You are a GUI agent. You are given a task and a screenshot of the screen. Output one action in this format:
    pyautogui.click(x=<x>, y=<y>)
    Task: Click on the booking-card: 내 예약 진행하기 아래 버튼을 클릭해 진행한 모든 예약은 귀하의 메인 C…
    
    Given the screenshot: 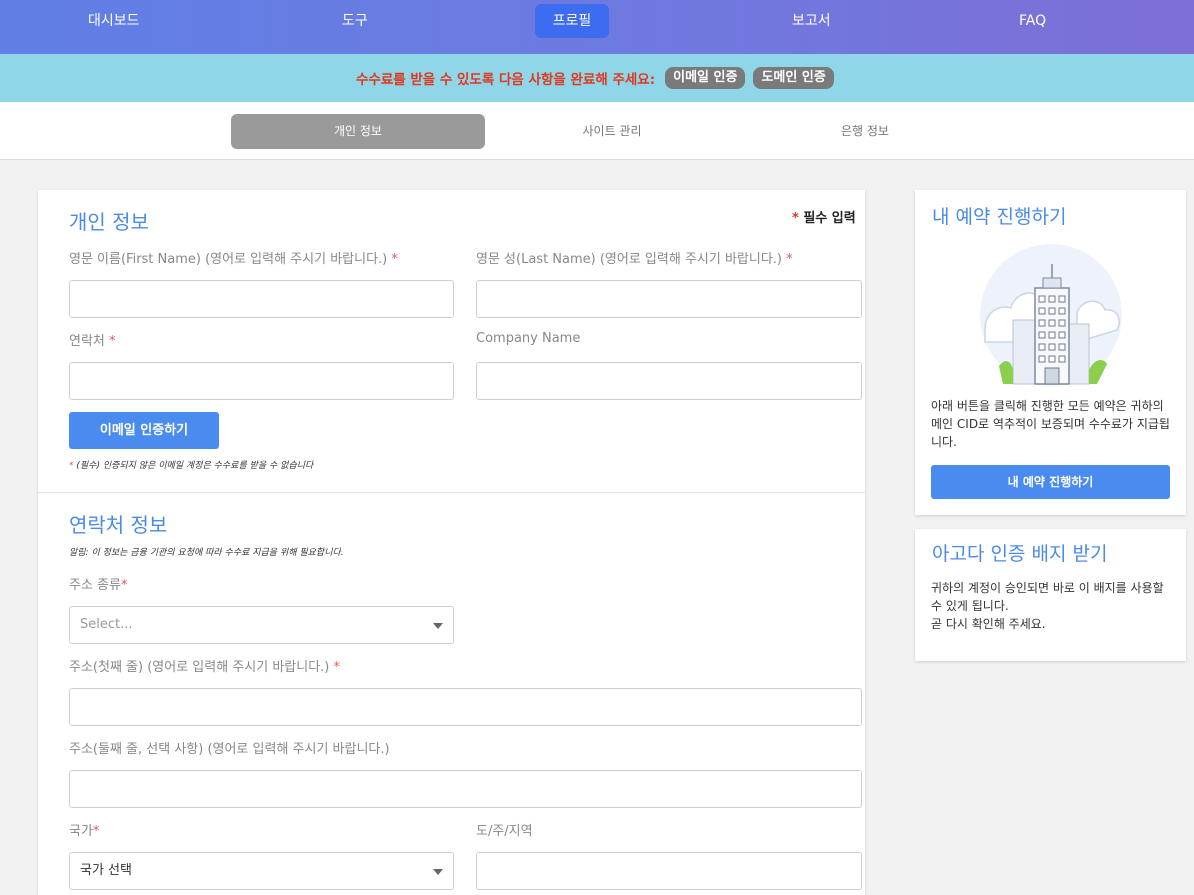 What is the action you would take?
    pyautogui.click(x=1050, y=352)
    